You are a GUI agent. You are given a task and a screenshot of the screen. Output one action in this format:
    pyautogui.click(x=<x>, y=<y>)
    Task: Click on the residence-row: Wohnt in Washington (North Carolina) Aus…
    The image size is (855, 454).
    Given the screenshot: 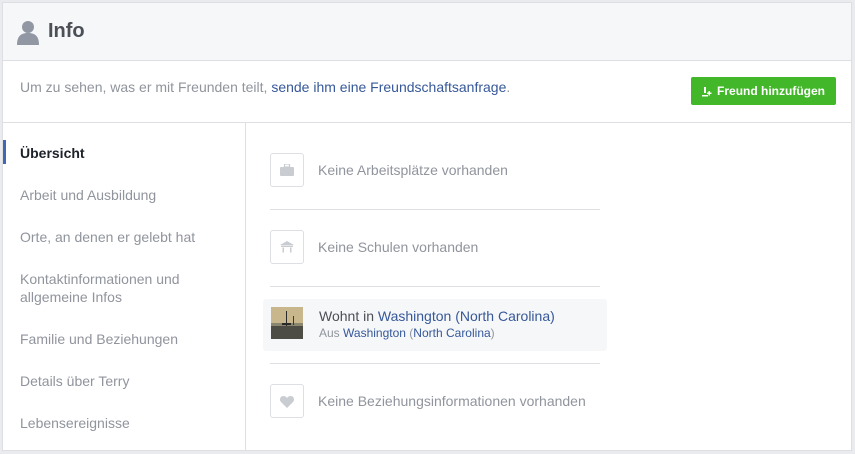 What is the action you would take?
    pyautogui.click(x=435, y=325)
    